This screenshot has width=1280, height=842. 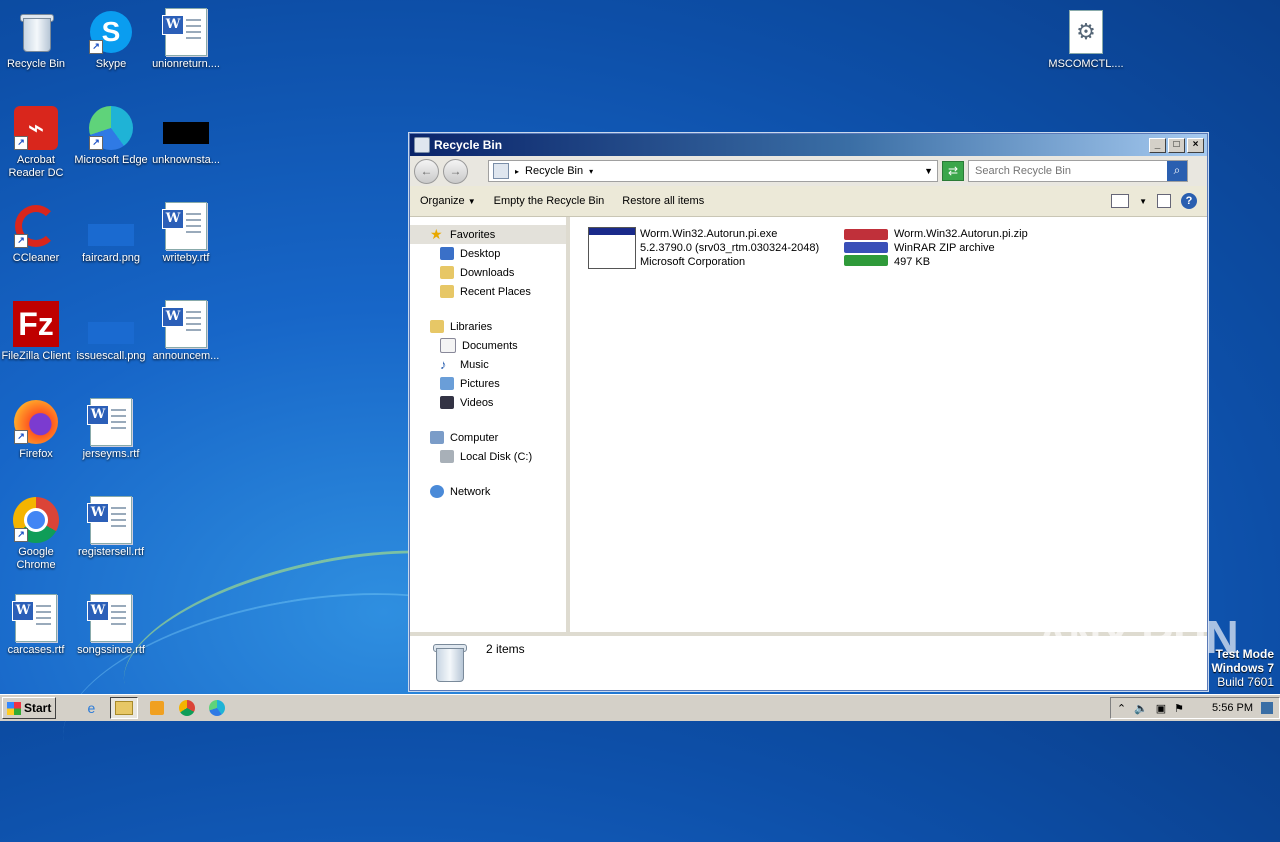 I want to click on address-location: Recycle Bin, so click(x=554, y=171).